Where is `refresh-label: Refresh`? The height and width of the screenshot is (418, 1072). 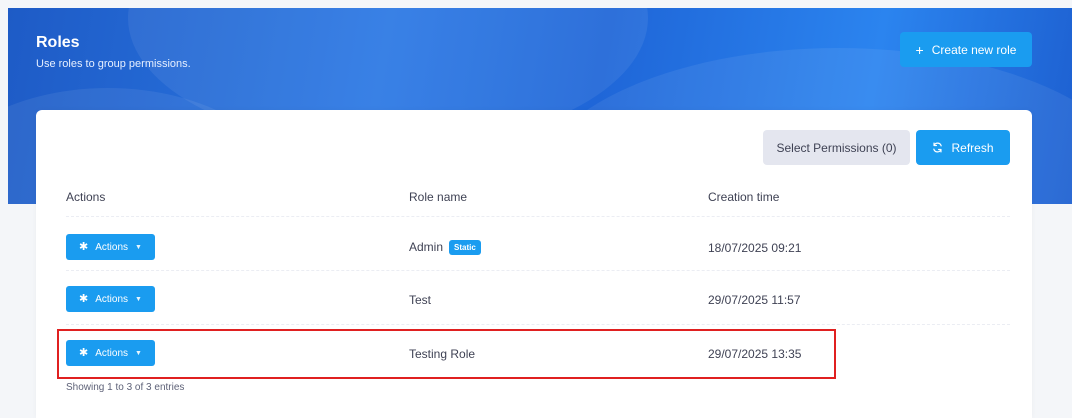 refresh-label: Refresh is located at coordinates (972, 147).